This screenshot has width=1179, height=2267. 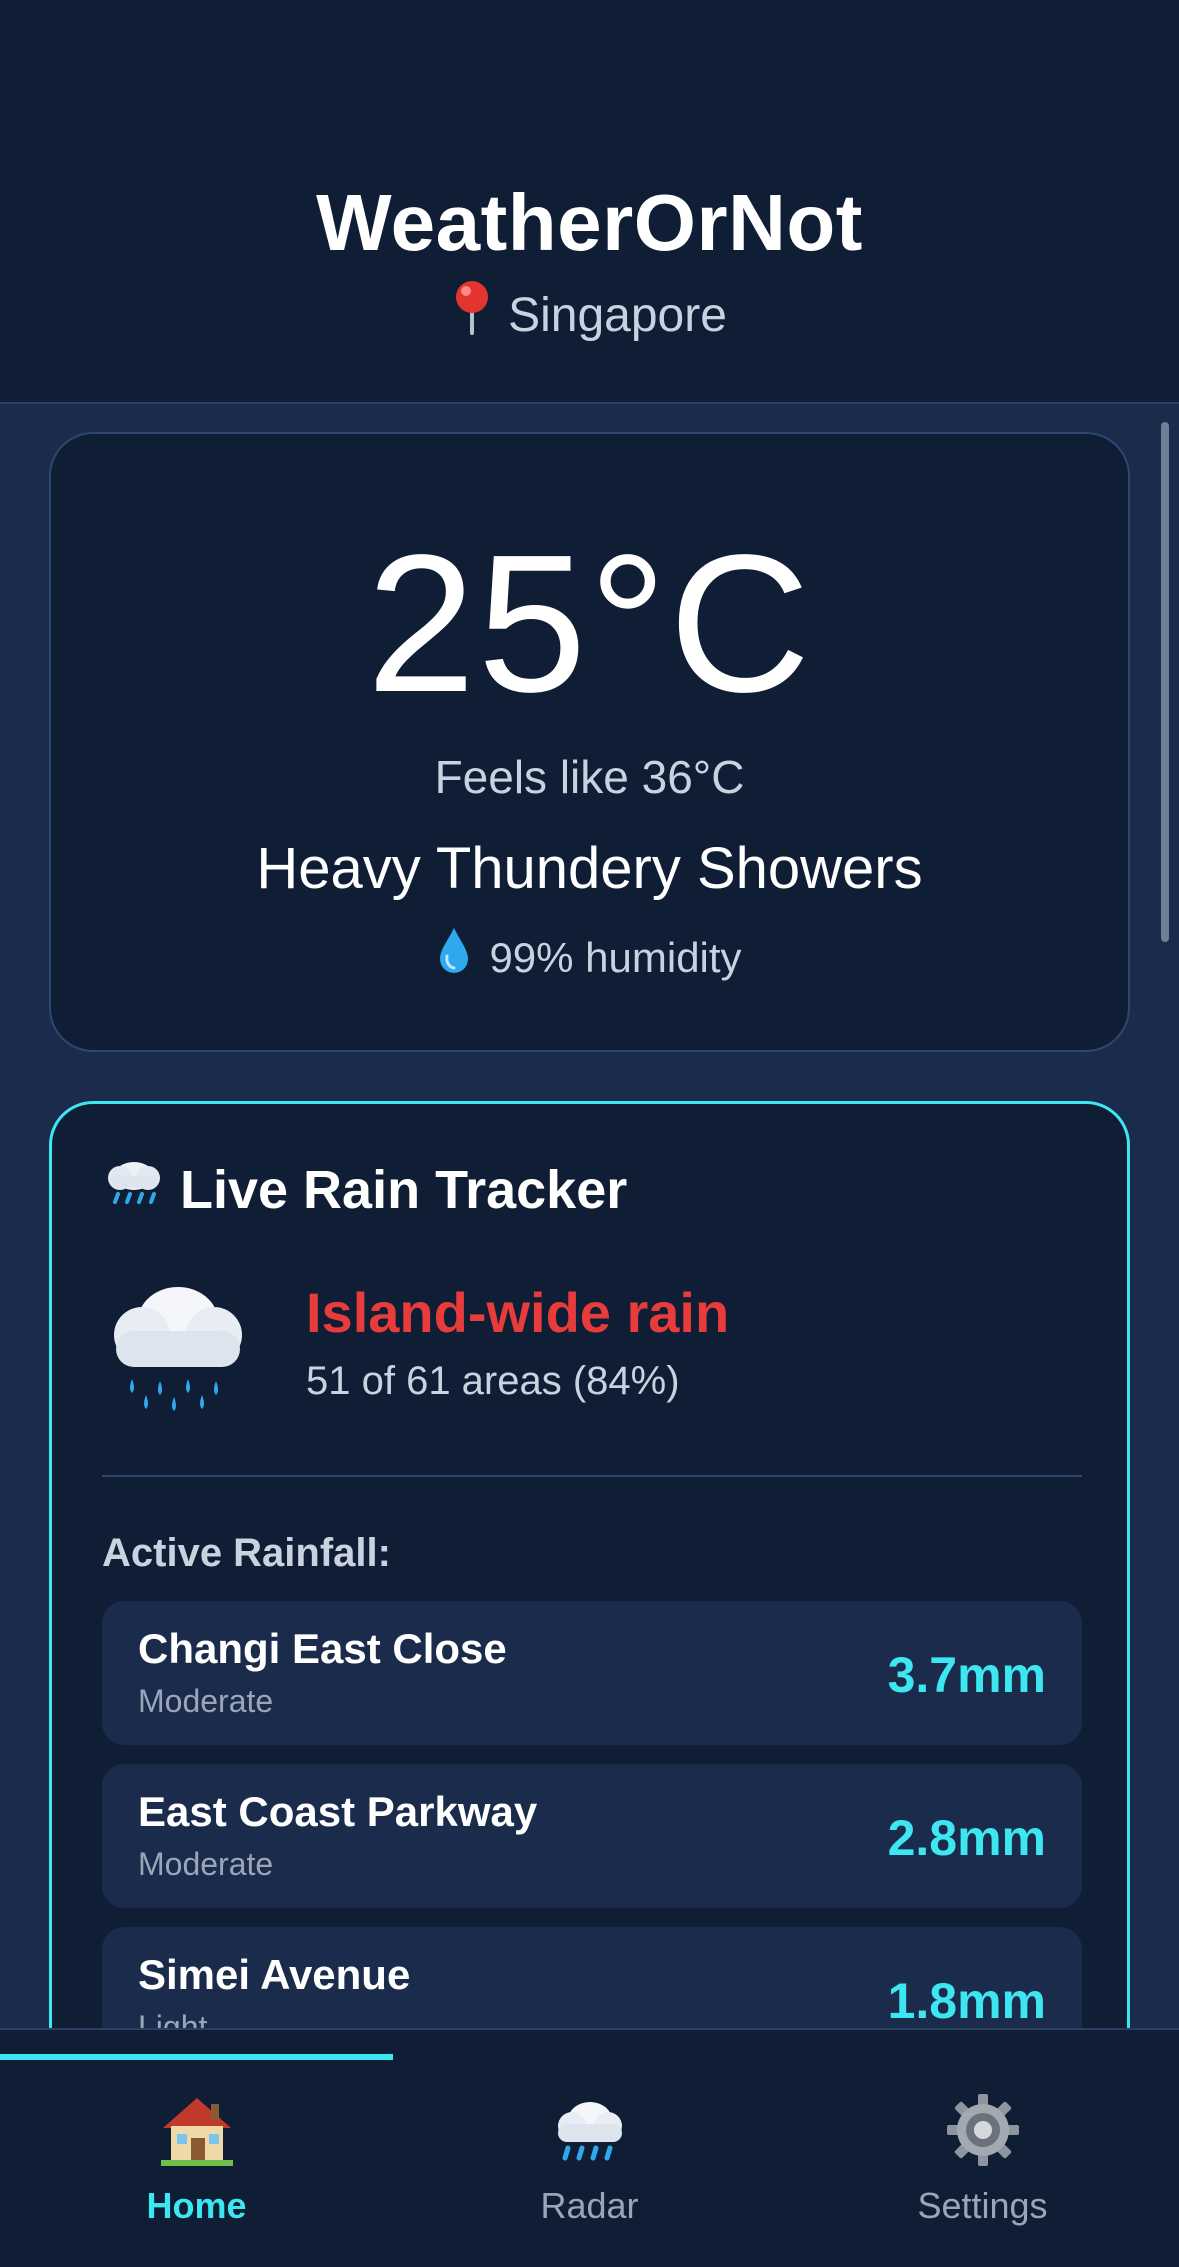 I want to click on bottom-nav-bar: Home Radar Settings, so click(x=589, y=2147).